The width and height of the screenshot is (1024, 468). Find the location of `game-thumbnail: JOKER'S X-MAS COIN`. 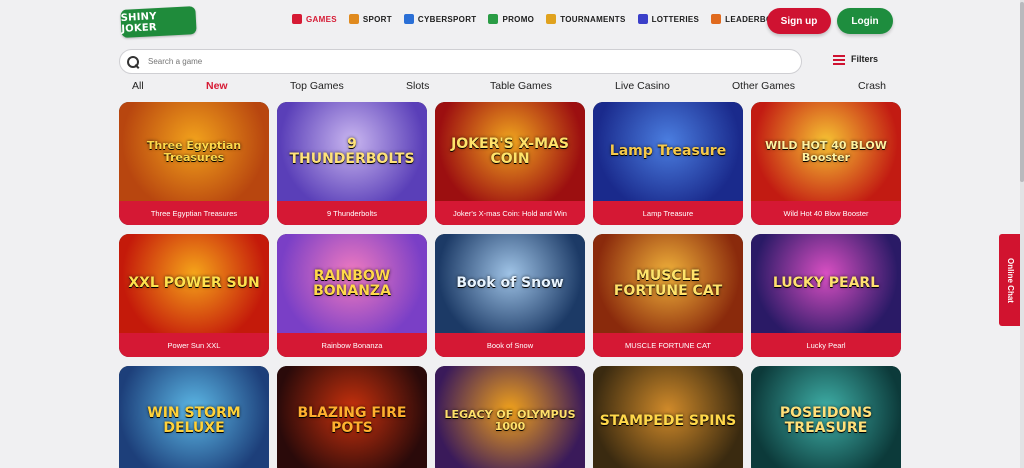

game-thumbnail: JOKER'S X-MAS COIN is located at coordinates (510, 151).